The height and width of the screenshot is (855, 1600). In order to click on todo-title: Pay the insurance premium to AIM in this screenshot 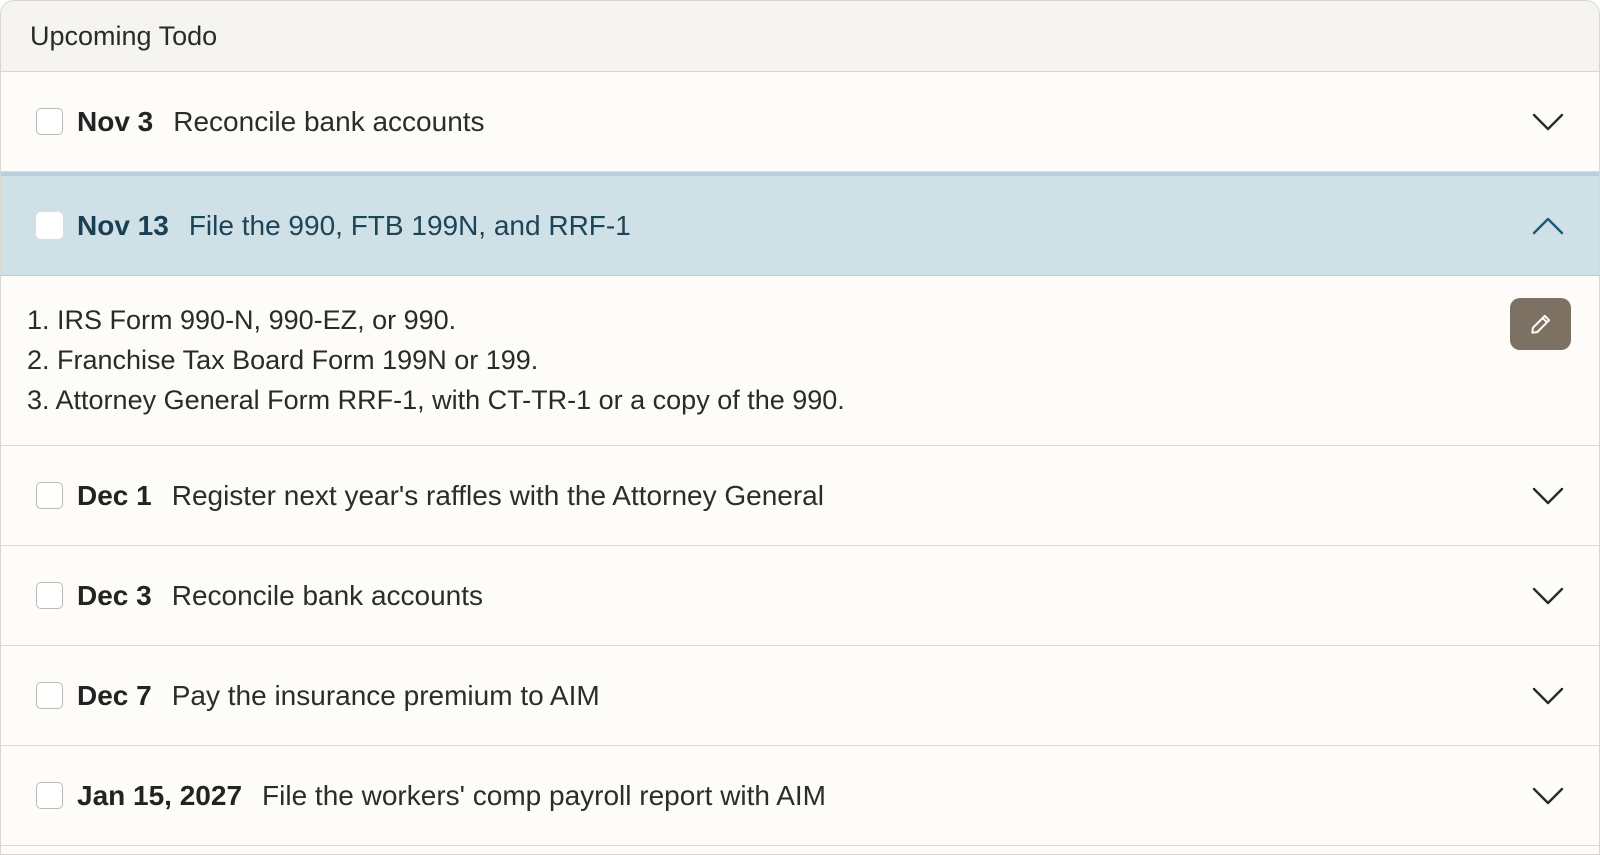, I will do `click(385, 695)`.